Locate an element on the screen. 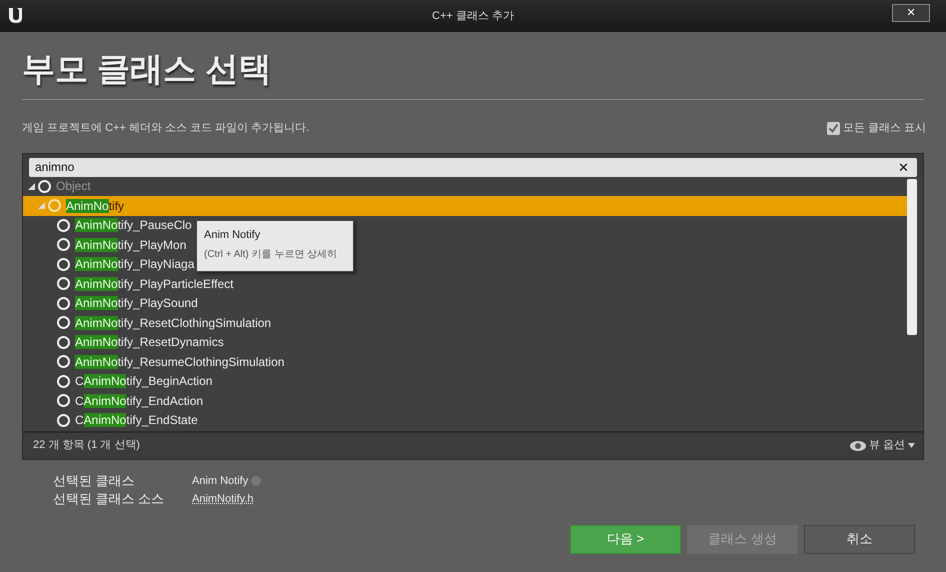 Image resolution: width=946 pixels, height=572 pixels. eye-icon is located at coordinates (858, 445).